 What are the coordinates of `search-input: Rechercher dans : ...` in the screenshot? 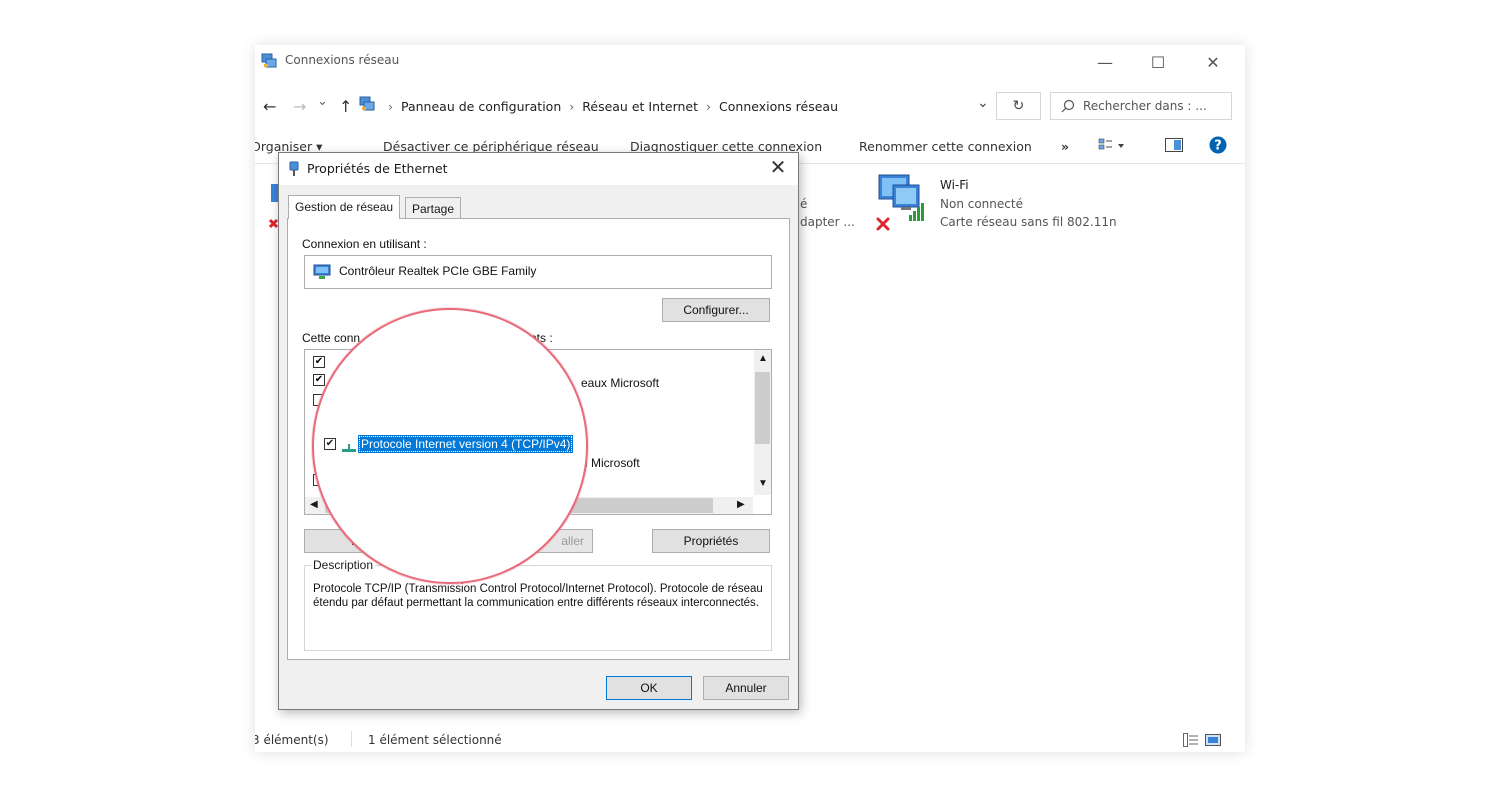 It's located at (1141, 106).